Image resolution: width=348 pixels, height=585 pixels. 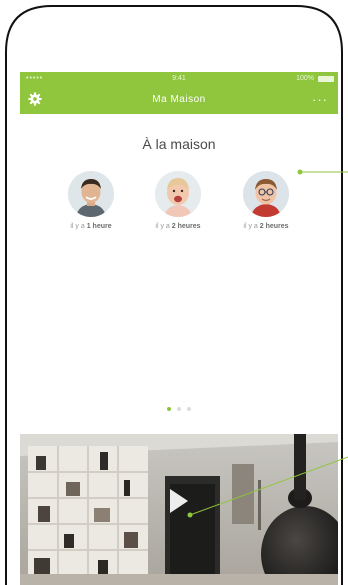 I want to click on app-header: Ma Maison ···, so click(x=179, y=100).